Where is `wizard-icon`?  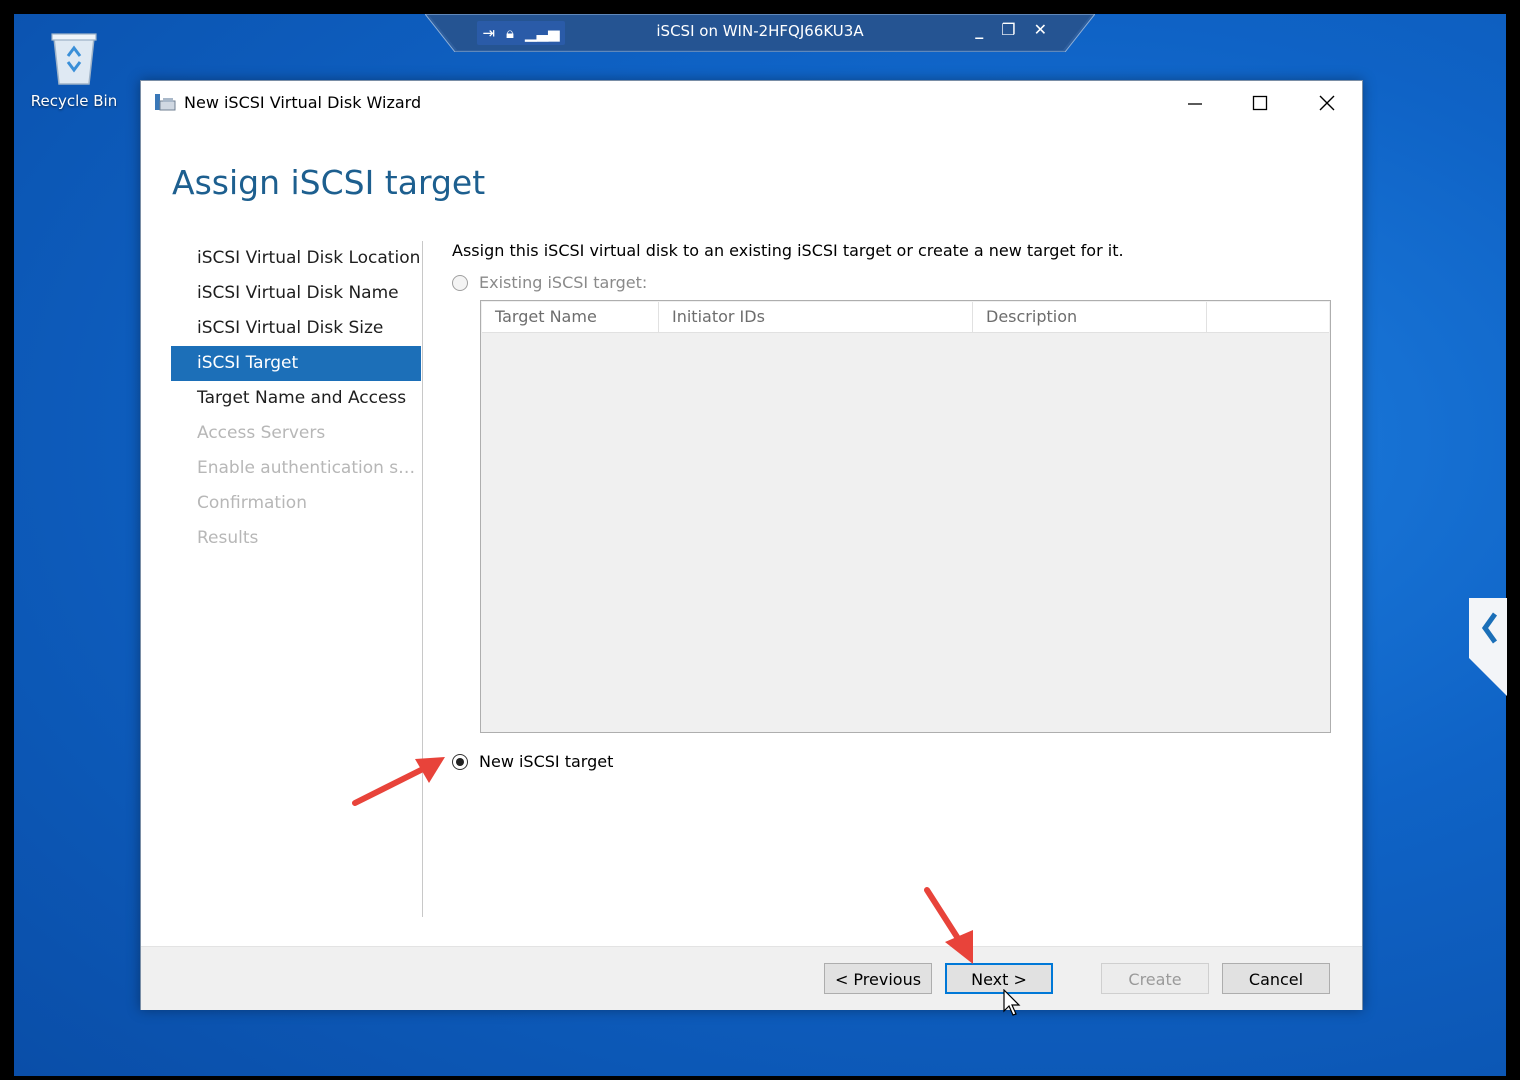
wizard-icon is located at coordinates (165, 102).